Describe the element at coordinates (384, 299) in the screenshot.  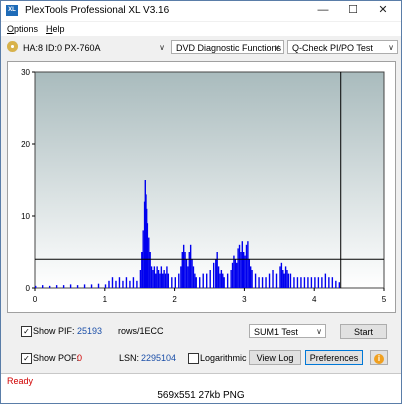
I see `x-tick-label: 5` at that location.